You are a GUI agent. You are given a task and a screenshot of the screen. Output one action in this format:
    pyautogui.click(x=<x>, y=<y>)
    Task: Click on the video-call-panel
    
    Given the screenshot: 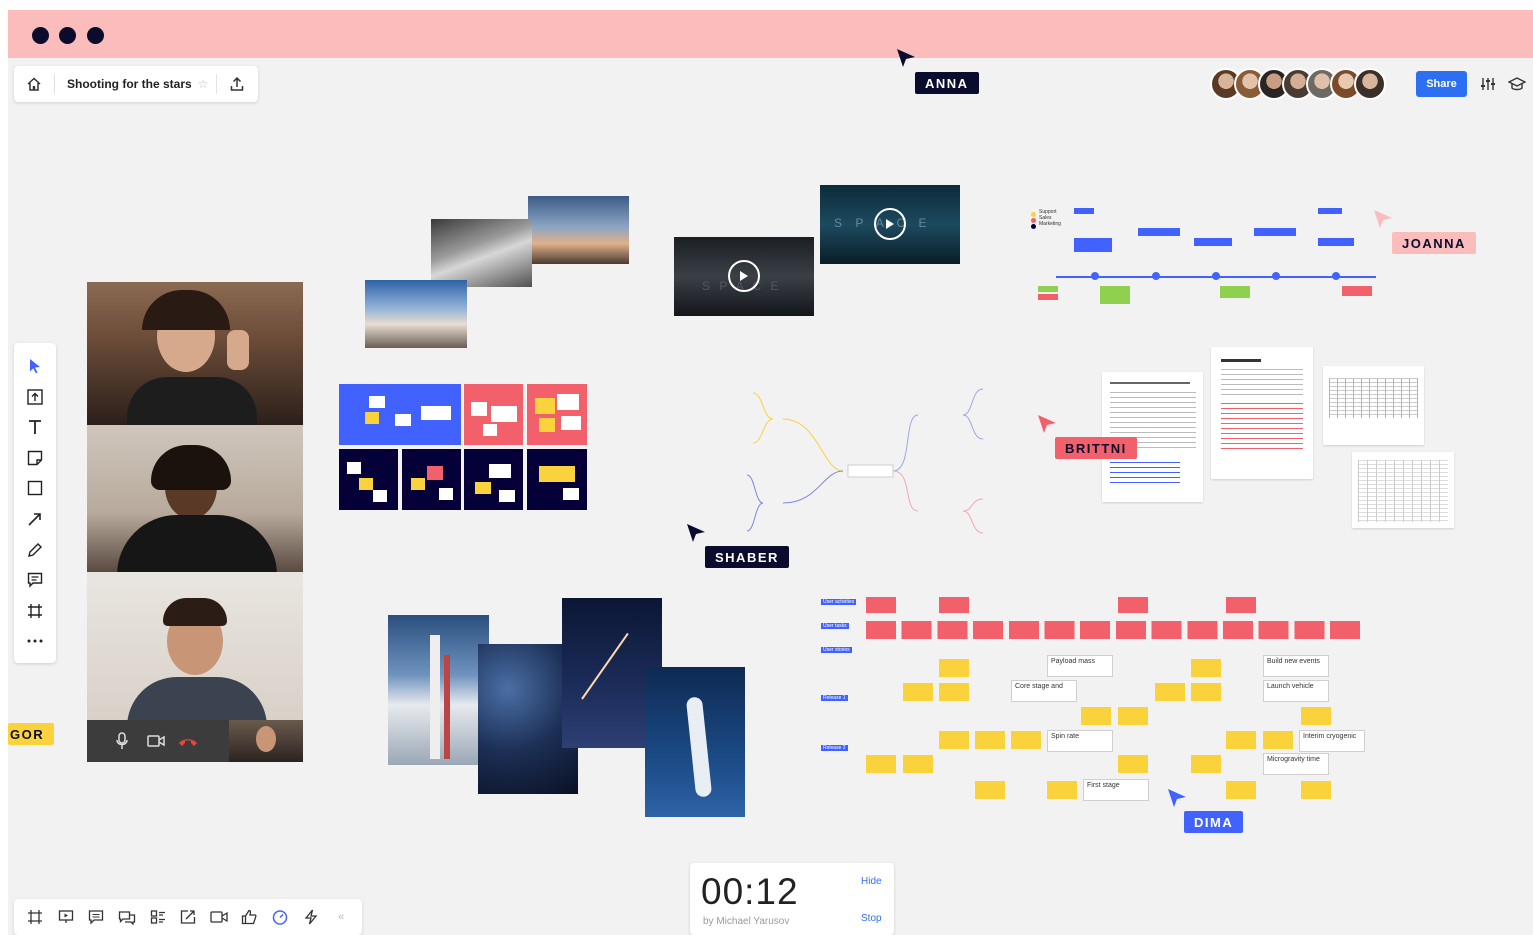 What is the action you would take?
    pyautogui.click(x=195, y=522)
    